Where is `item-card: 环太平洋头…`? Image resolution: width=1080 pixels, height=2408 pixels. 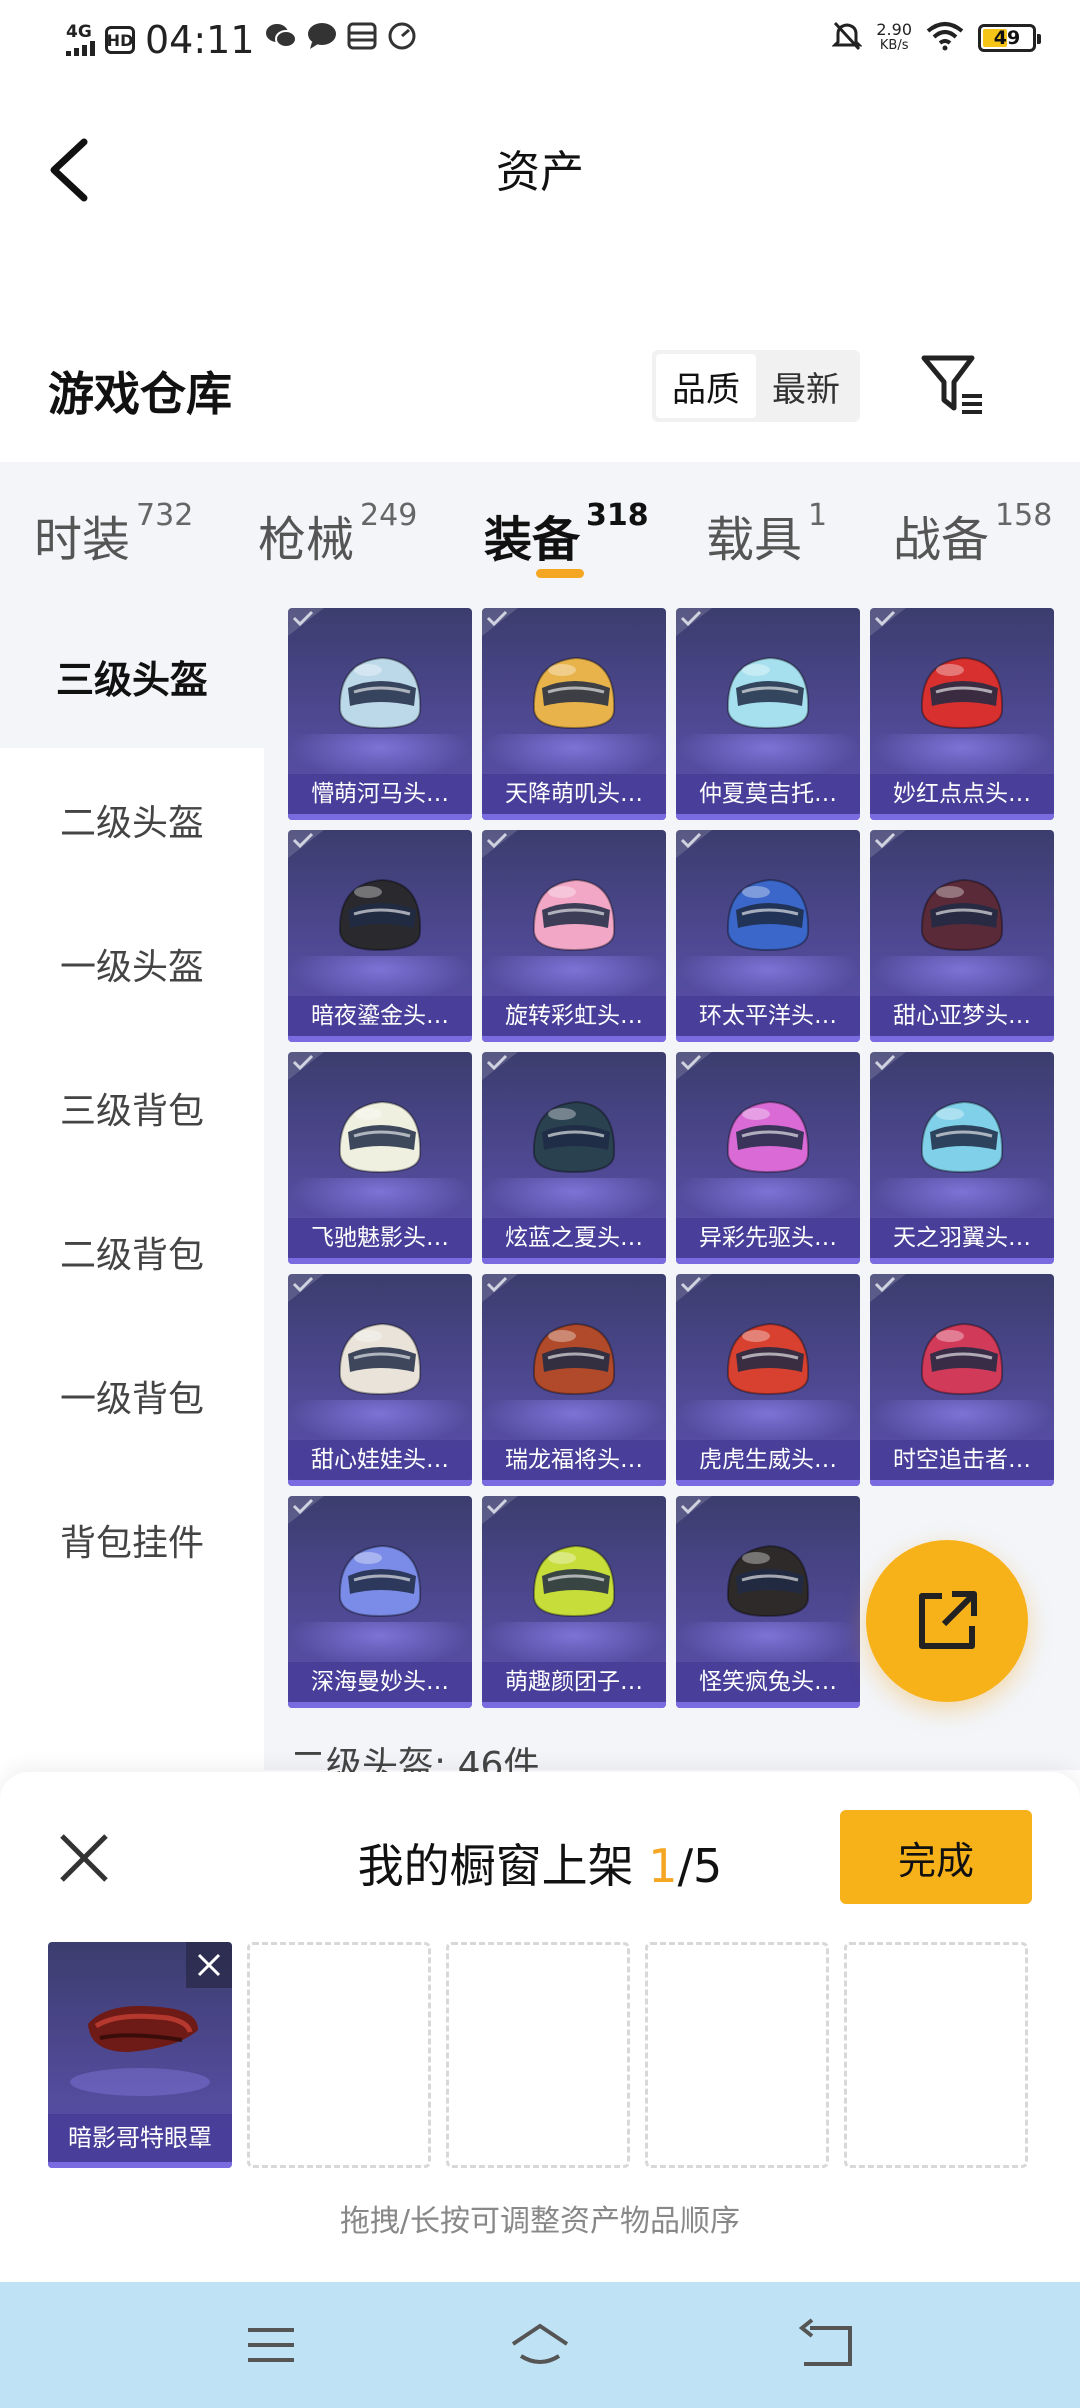
item-card: 环太平洋头… is located at coordinates (768, 936).